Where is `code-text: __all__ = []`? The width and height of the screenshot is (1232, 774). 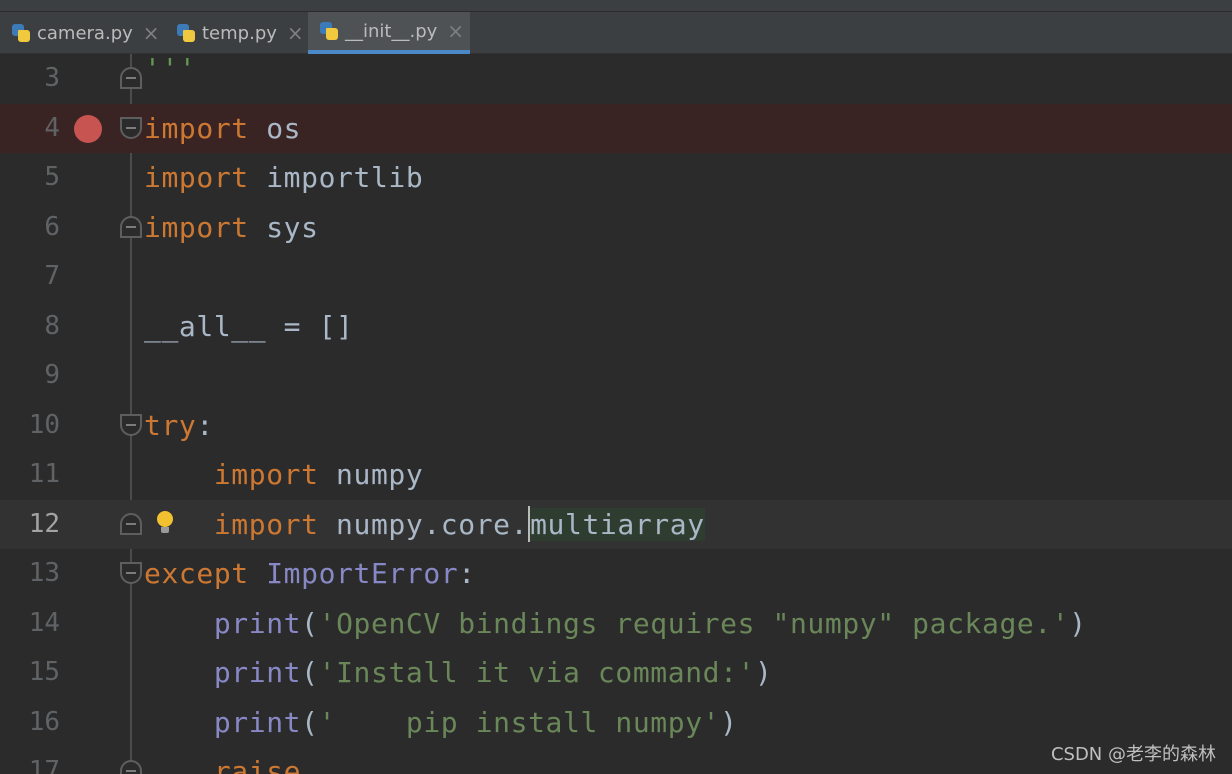
code-text: __all__ = [] is located at coordinates (249, 326).